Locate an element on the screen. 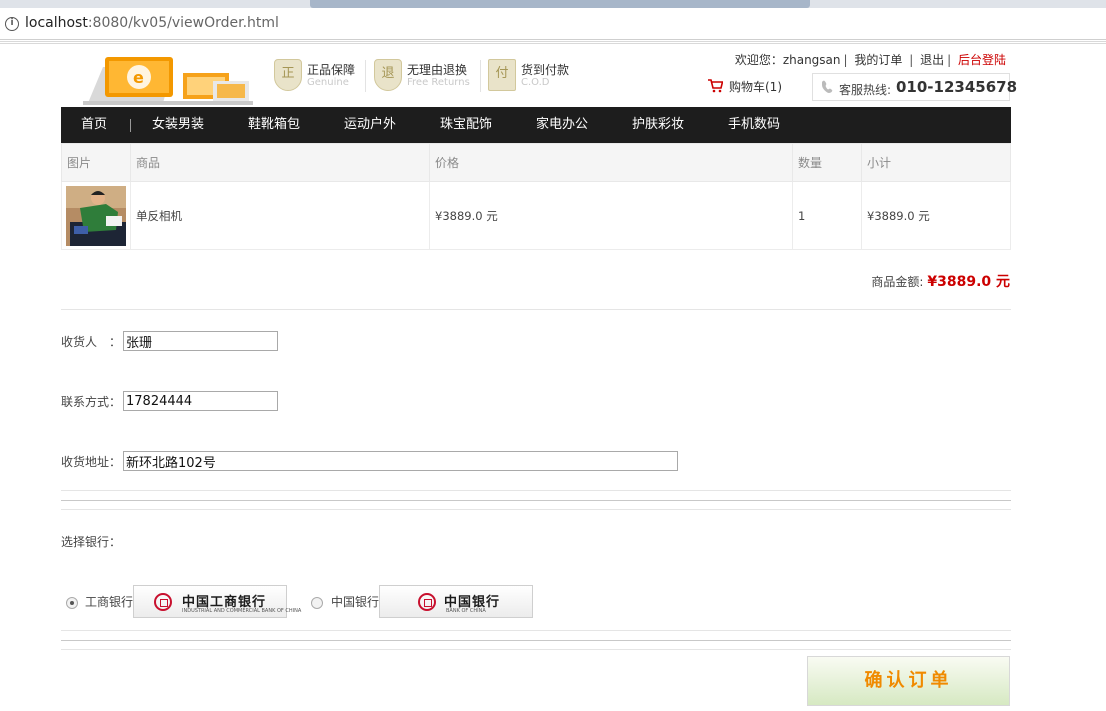  receiver-input is located at coordinates (200, 341).